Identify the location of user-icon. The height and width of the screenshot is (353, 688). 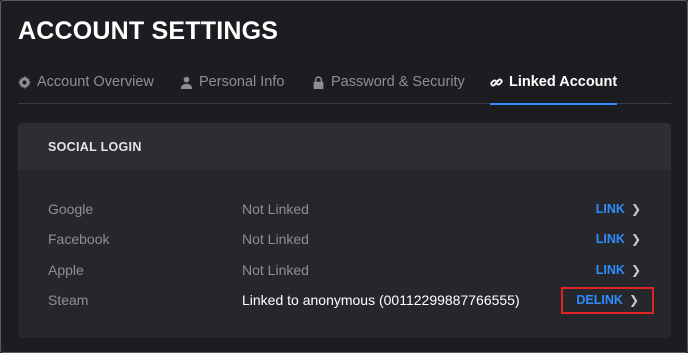
(186, 82).